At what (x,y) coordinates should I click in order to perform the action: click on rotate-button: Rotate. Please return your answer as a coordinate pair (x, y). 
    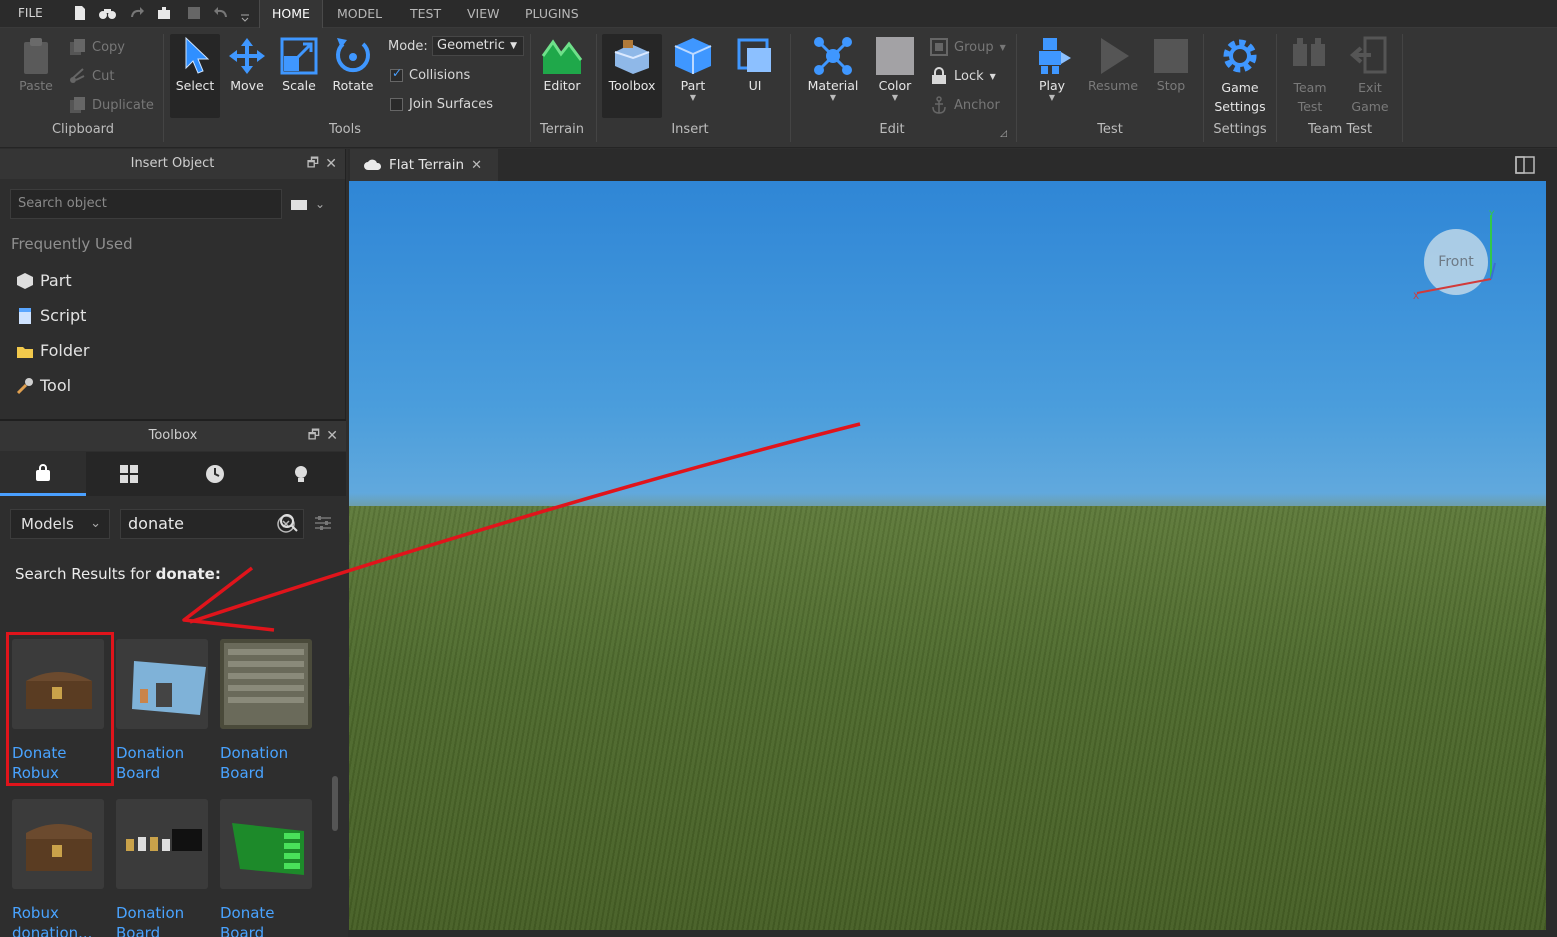
    Looking at the image, I should click on (353, 64).